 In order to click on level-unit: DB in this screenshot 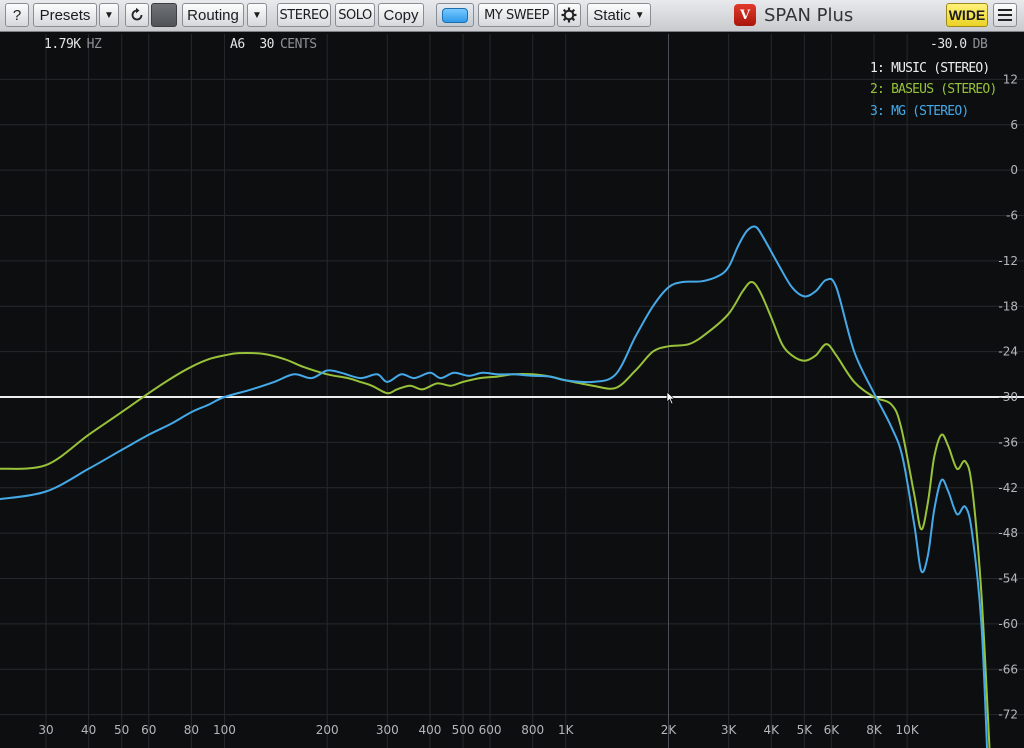, I will do `click(980, 44)`.